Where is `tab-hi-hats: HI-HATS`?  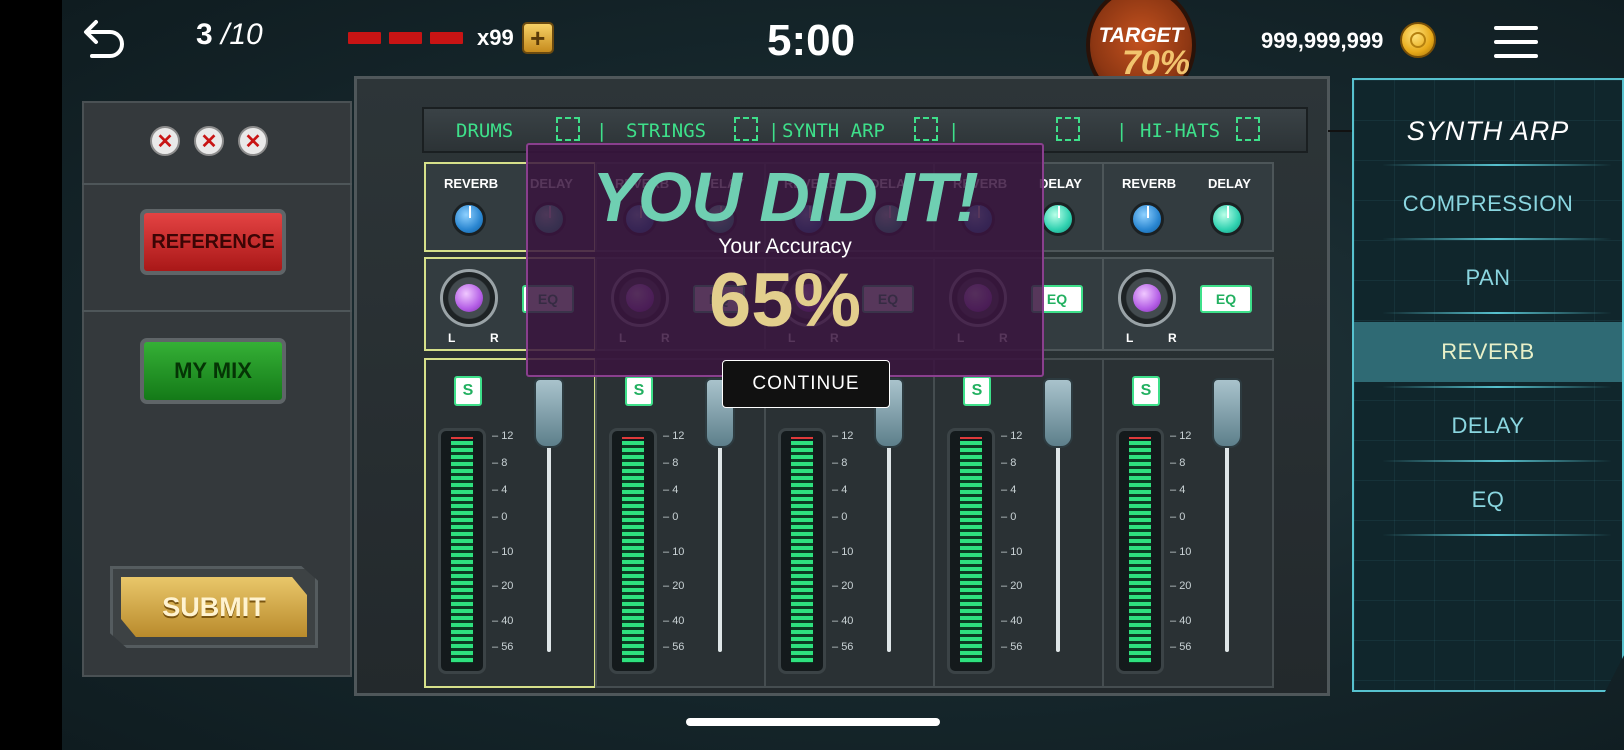 tab-hi-hats: HI-HATS is located at coordinates (1180, 131).